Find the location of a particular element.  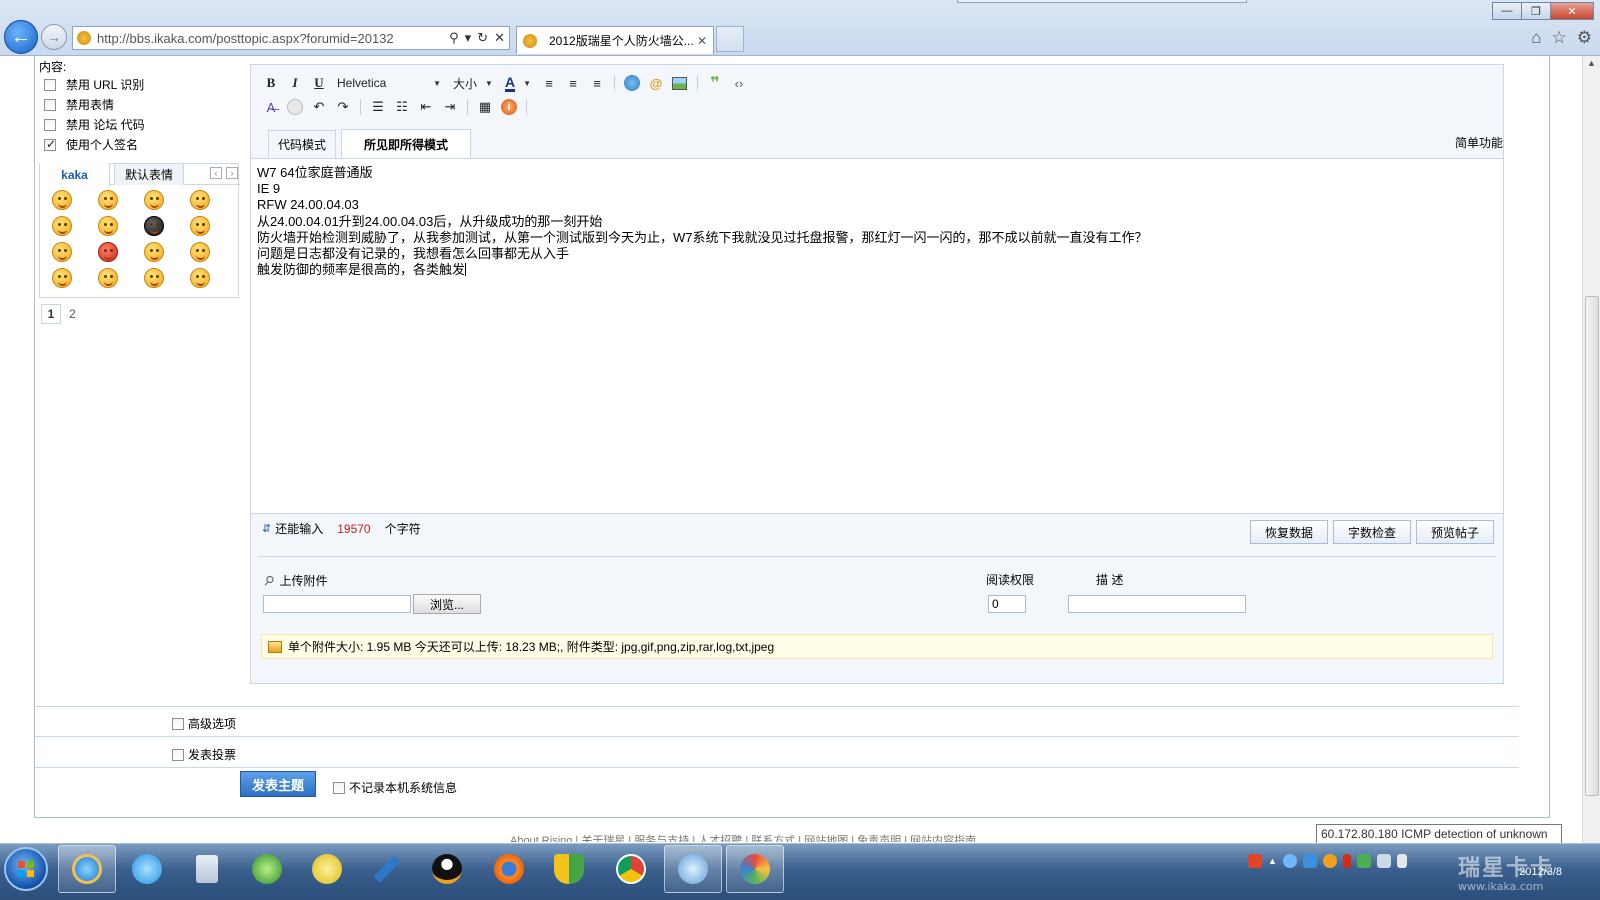

taskbar-app-chat is located at coordinates (693, 869).